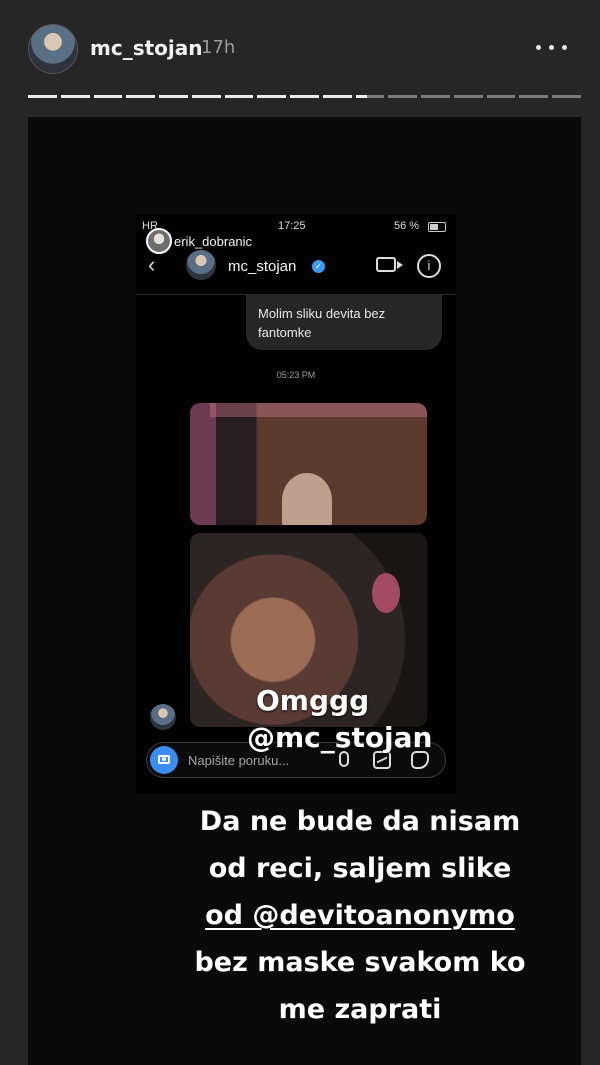  Describe the element at coordinates (360, 1009) in the screenshot. I see `caption-line-5: me zaprati` at that location.